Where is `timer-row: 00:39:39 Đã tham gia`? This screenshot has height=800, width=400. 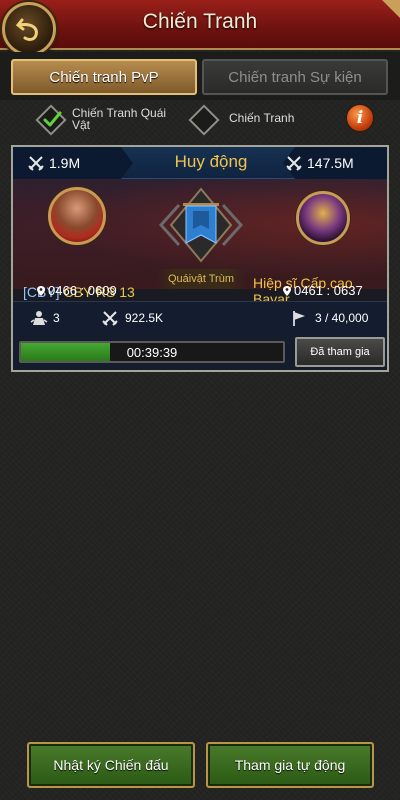 timer-row: 00:39:39 Đã tham gia is located at coordinates (200, 352).